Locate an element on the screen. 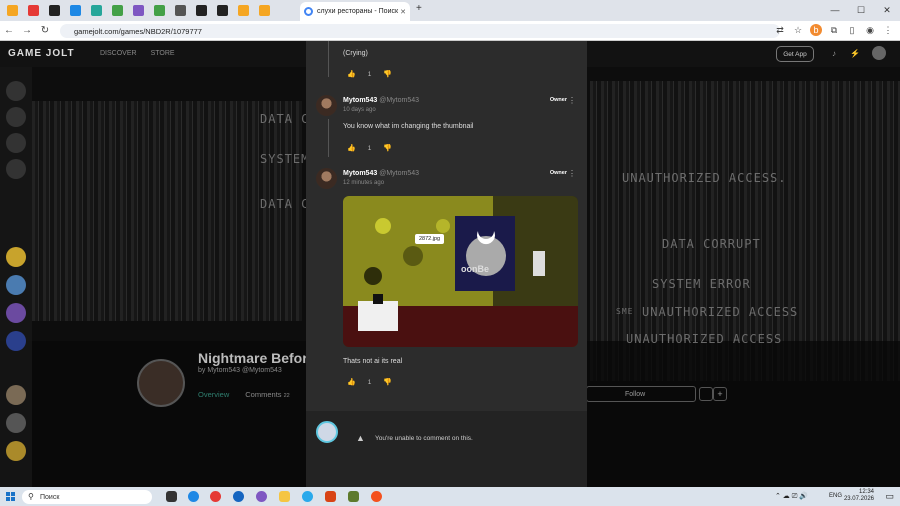 The width and height of the screenshot is (900, 506). user-avatar is located at coordinates (879, 53).